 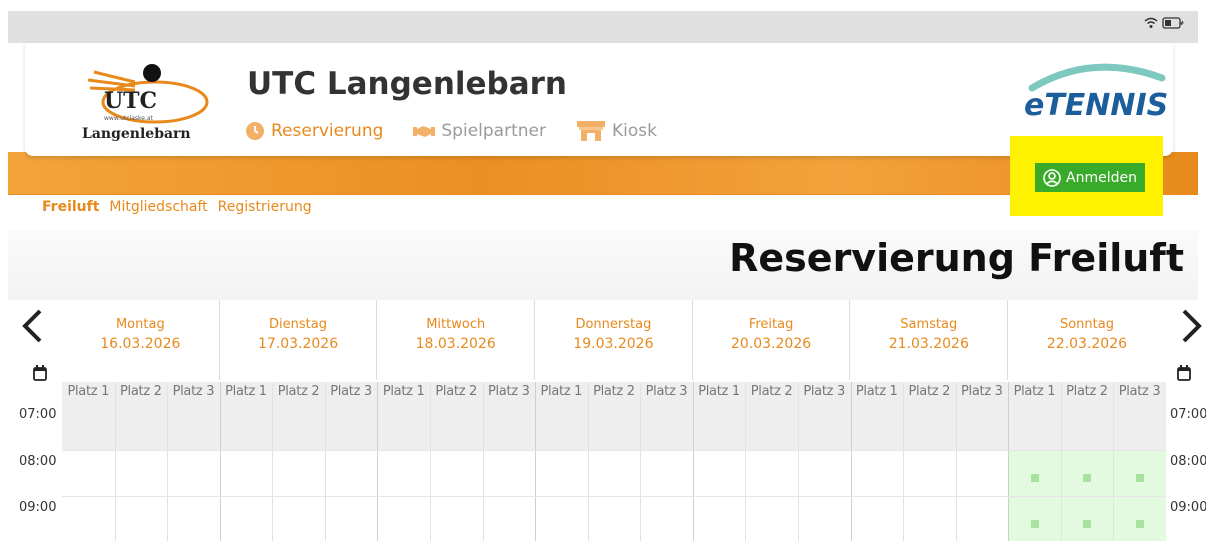 I want to click on day-date: 18.03.2026, so click(x=455, y=344).